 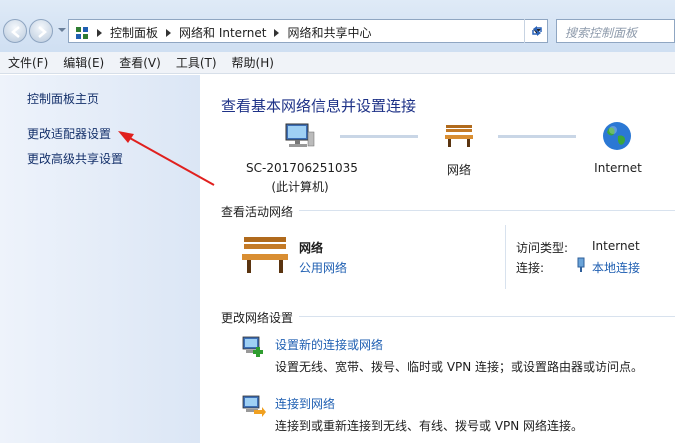 What do you see at coordinates (166, 158) in the screenshot?
I see `annotation-arrow-icon` at bounding box center [166, 158].